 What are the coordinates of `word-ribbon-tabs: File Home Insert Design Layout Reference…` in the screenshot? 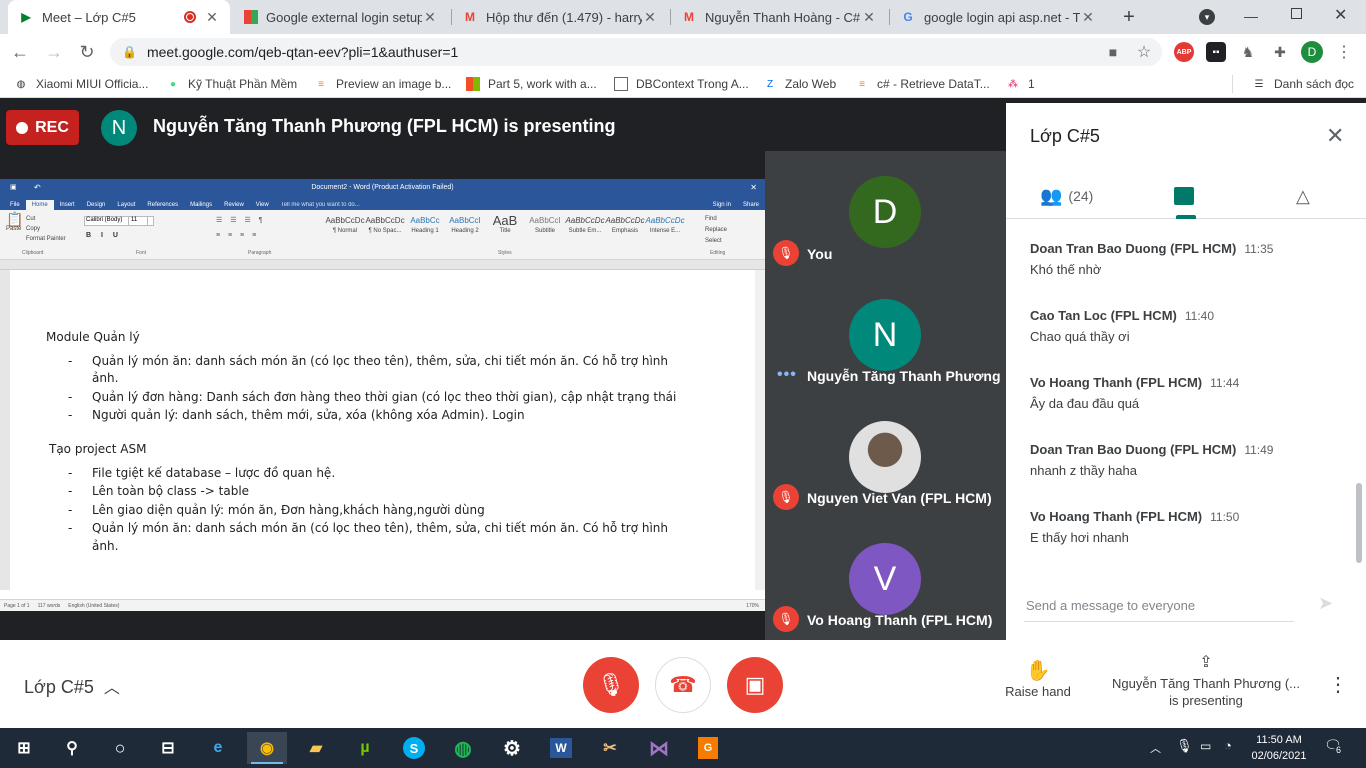 It's located at (382, 202).